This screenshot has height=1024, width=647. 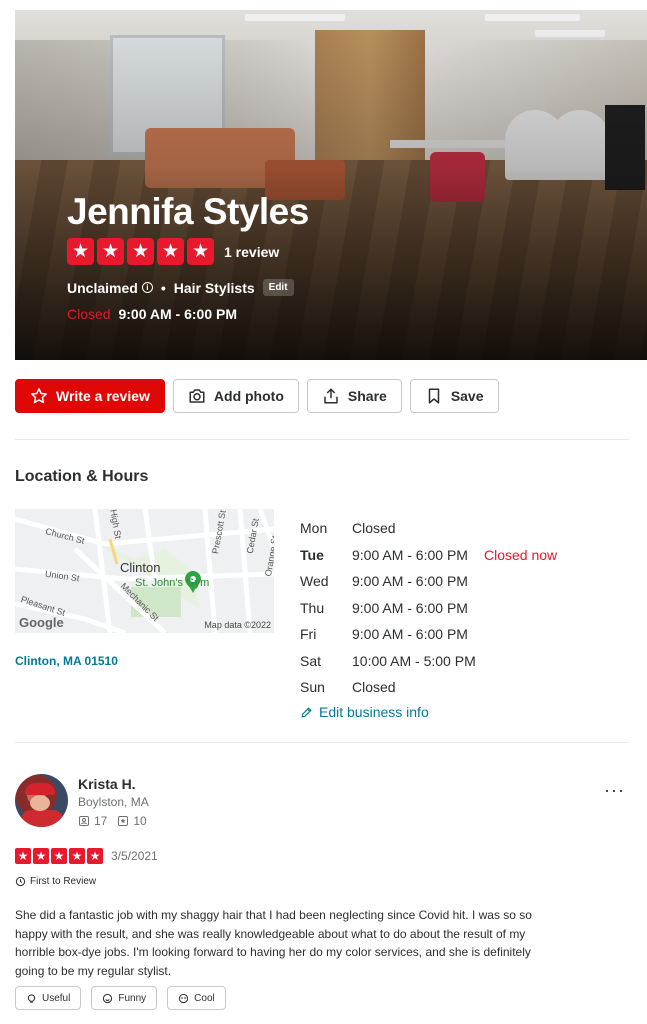 I want to click on review-star-rating: ★ ★ ★ ★ ★, so click(x=59, y=856).